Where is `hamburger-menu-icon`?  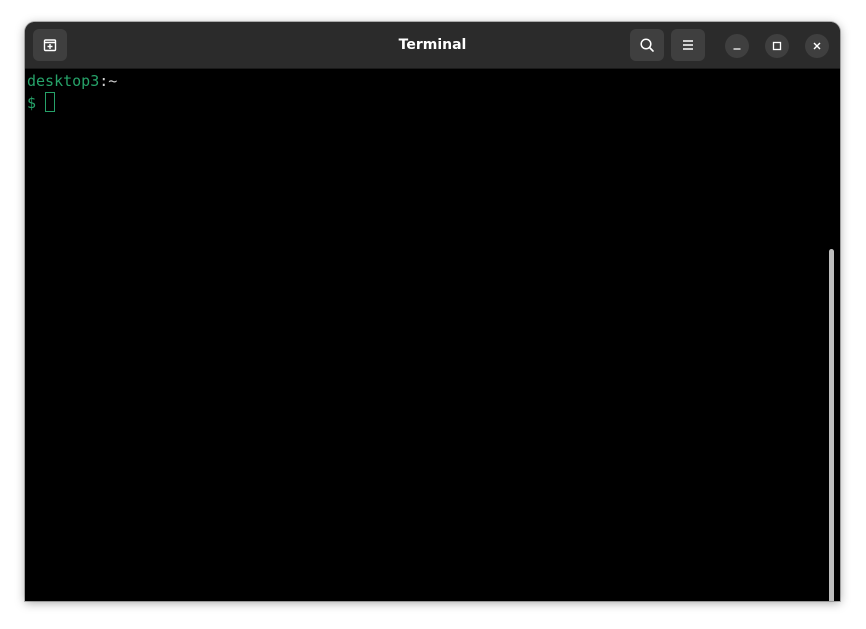 hamburger-menu-icon is located at coordinates (688, 45).